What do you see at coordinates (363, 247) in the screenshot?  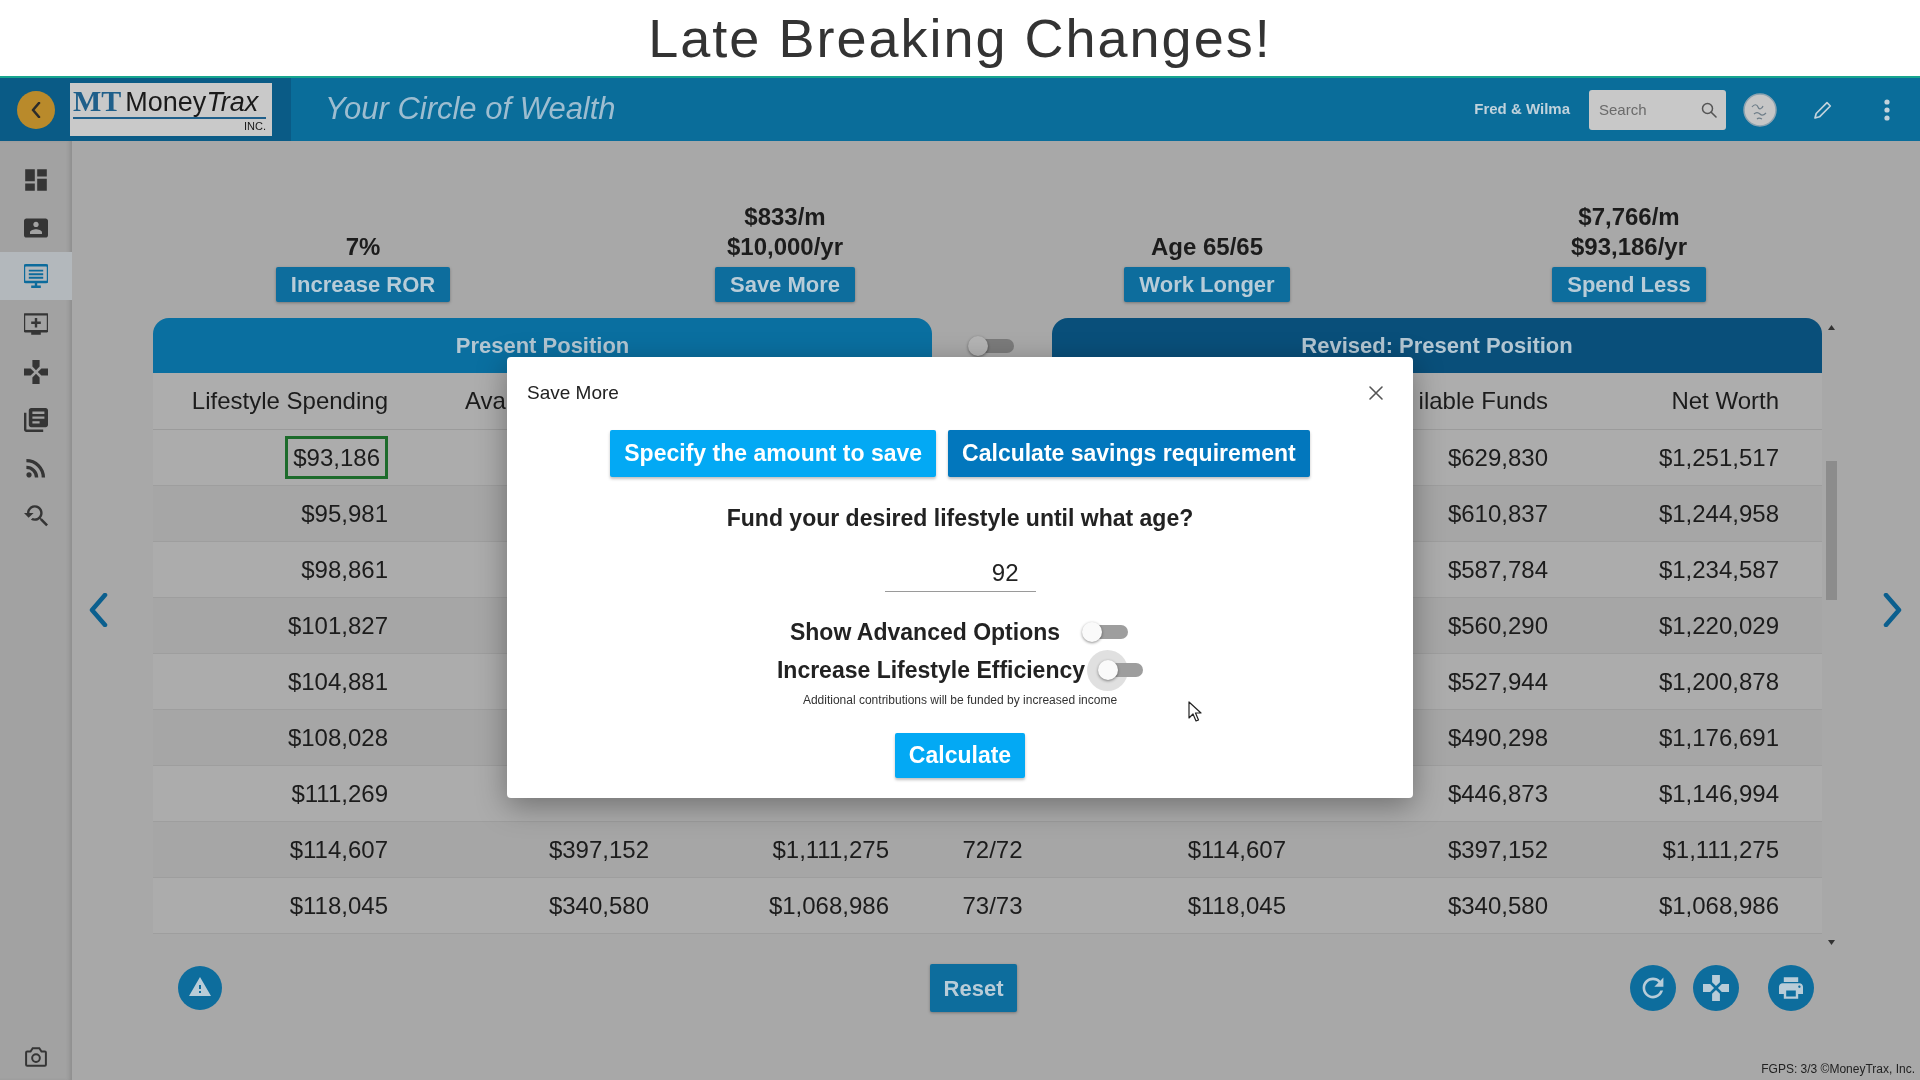 I see `scenario-value: 7%` at bounding box center [363, 247].